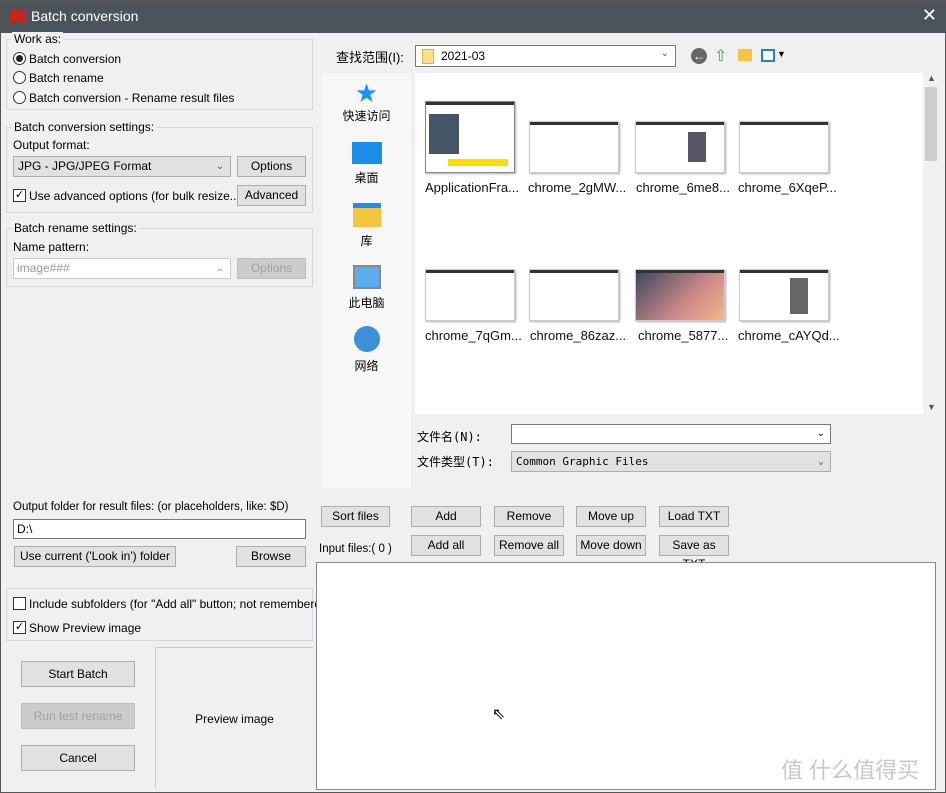 This screenshot has height=793, width=946. Describe the element at coordinates (78, 758) in the screenshot. I see `cancel-button: Cancel` at that location.